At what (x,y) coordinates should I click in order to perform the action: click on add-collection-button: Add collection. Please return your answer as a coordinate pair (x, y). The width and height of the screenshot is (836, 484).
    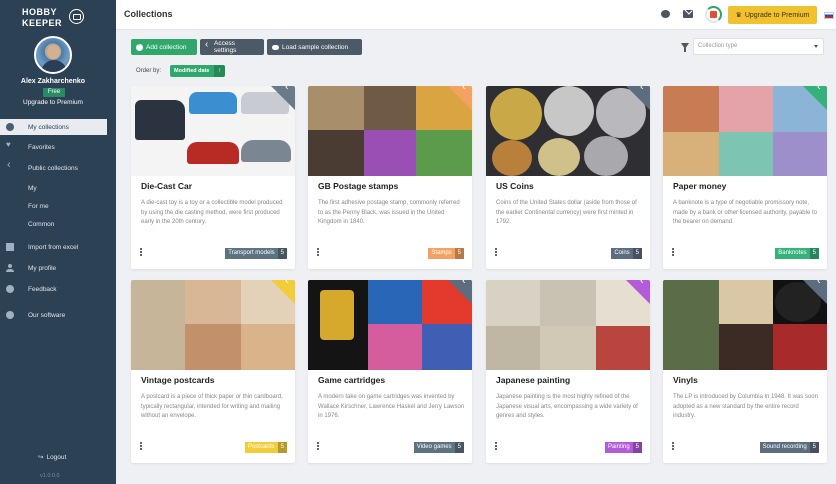
    Looking at the image, I should click on (164, 47).